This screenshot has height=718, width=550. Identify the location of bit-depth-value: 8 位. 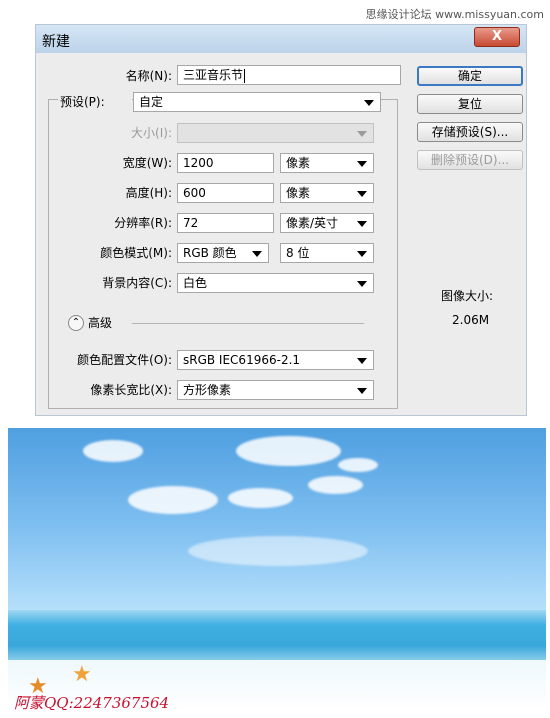
(298, 253).